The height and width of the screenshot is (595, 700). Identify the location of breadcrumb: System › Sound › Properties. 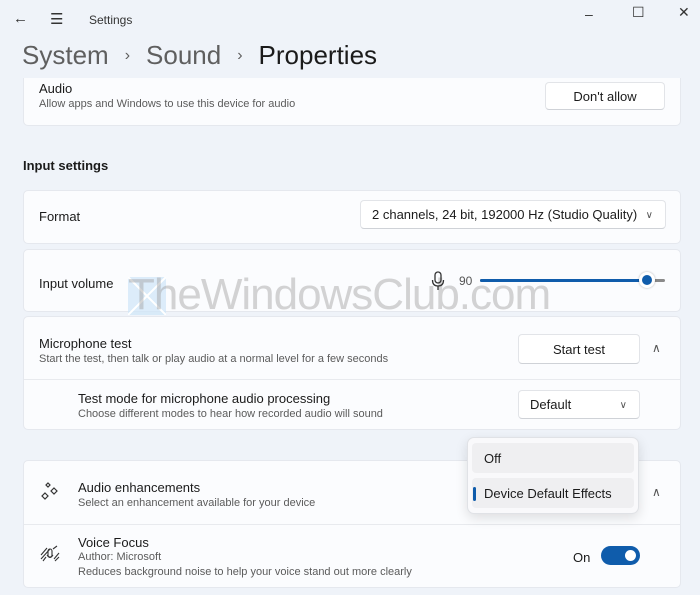
(199, 55).